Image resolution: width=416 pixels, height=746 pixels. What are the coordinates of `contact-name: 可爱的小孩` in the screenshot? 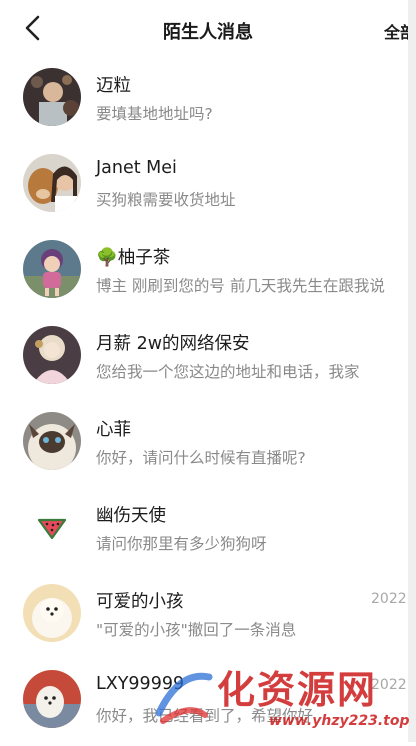 It's located at (140, 602).